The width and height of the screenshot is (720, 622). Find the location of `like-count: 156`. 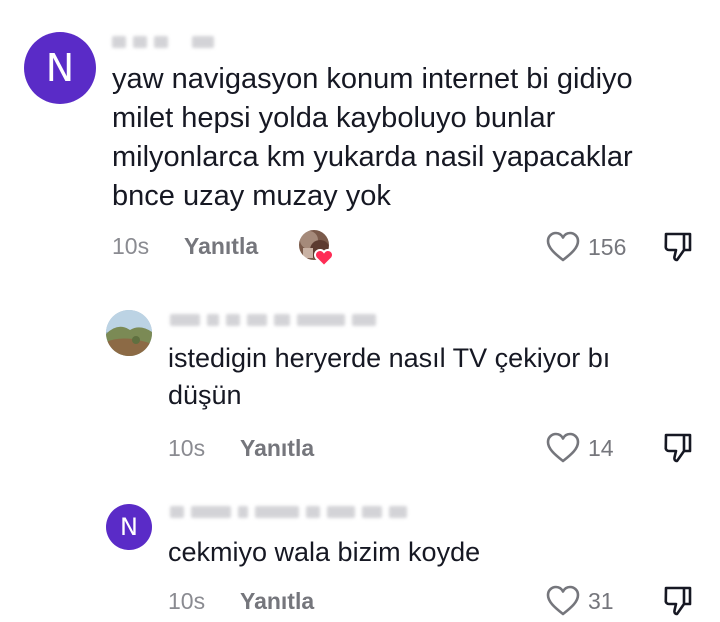

like-count: 156 is located at coordinates (607, 246).